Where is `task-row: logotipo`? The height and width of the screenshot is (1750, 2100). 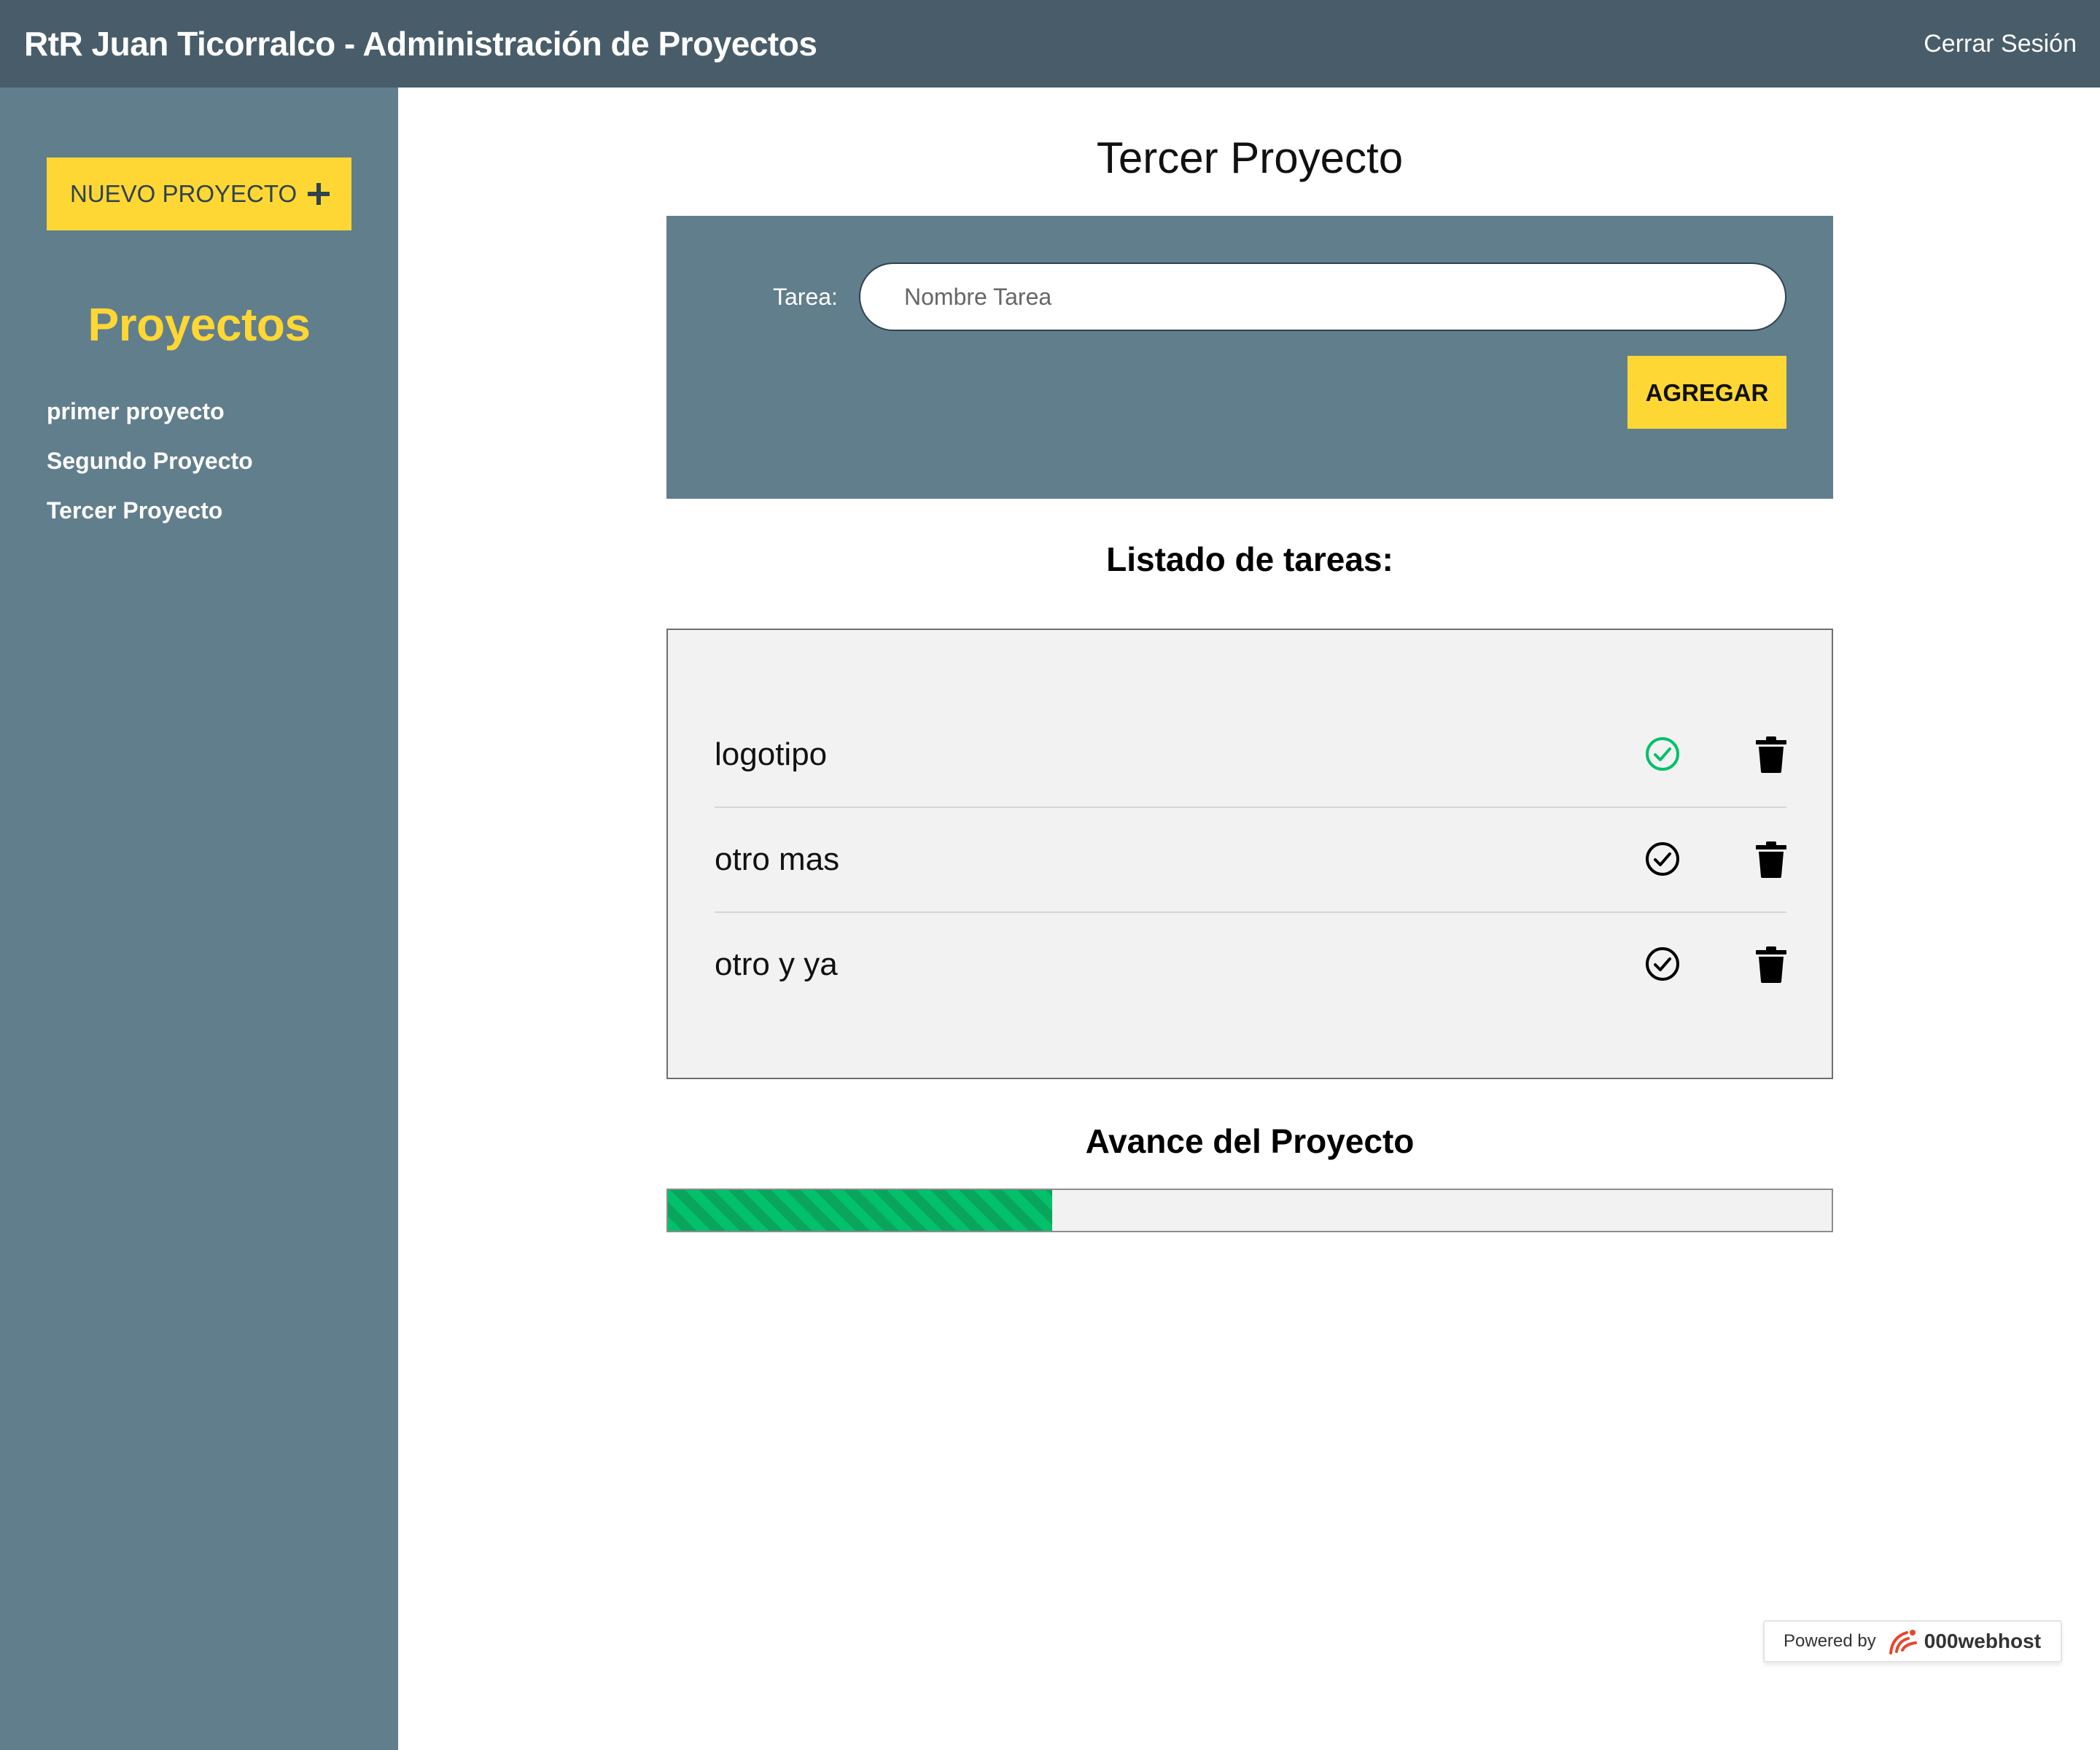
task-row: logotipo is located at coordinates (1250, 755).